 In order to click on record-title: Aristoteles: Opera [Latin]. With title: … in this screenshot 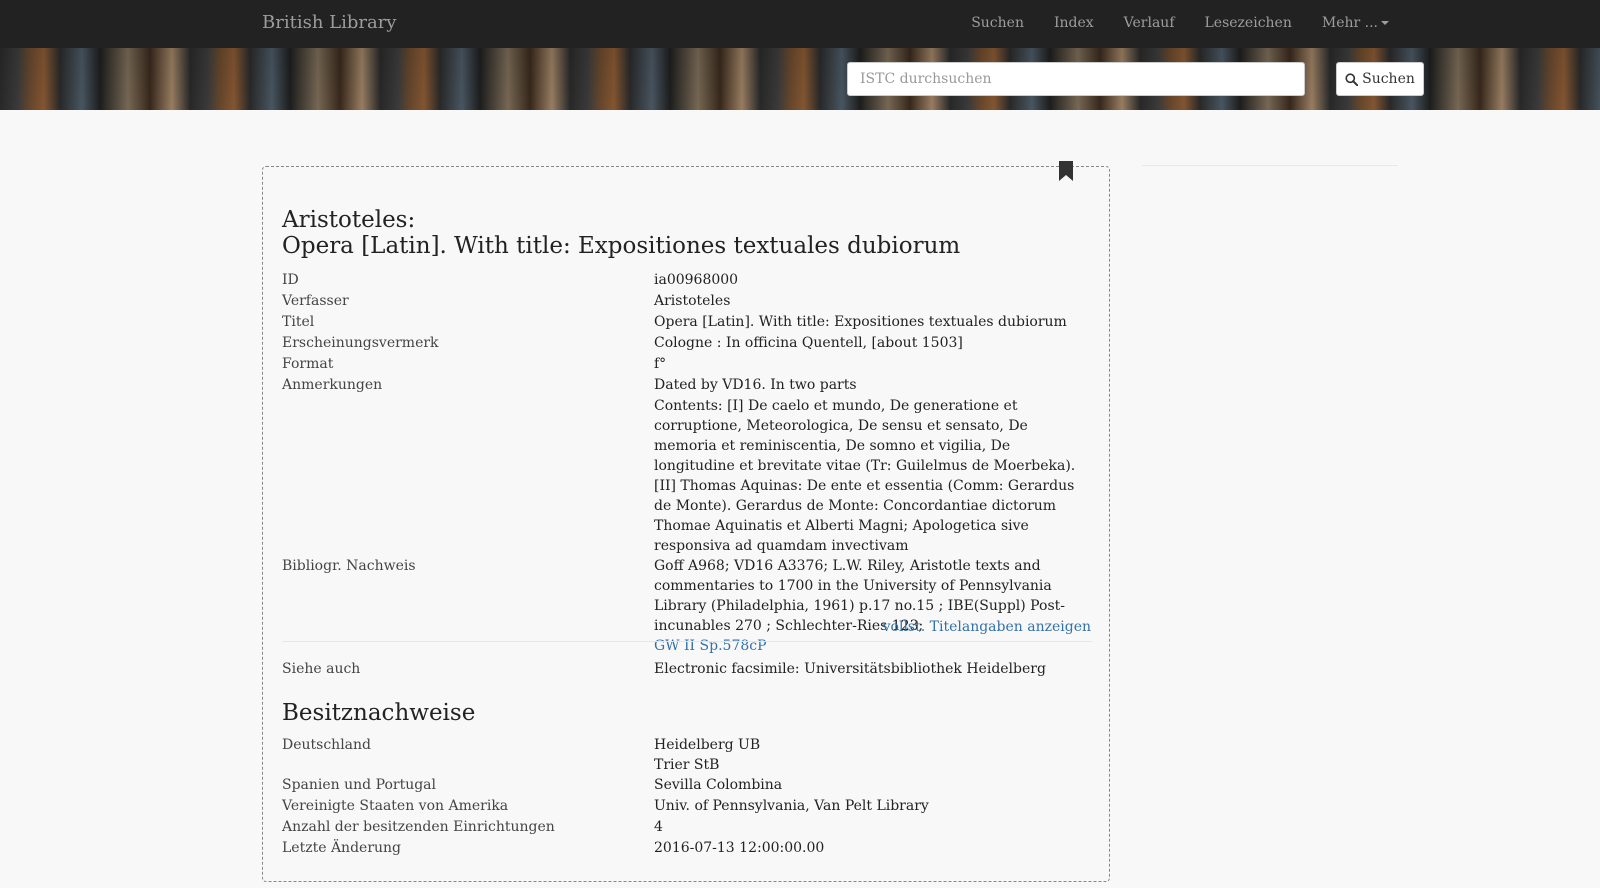, I will do `click(682, 233)`.